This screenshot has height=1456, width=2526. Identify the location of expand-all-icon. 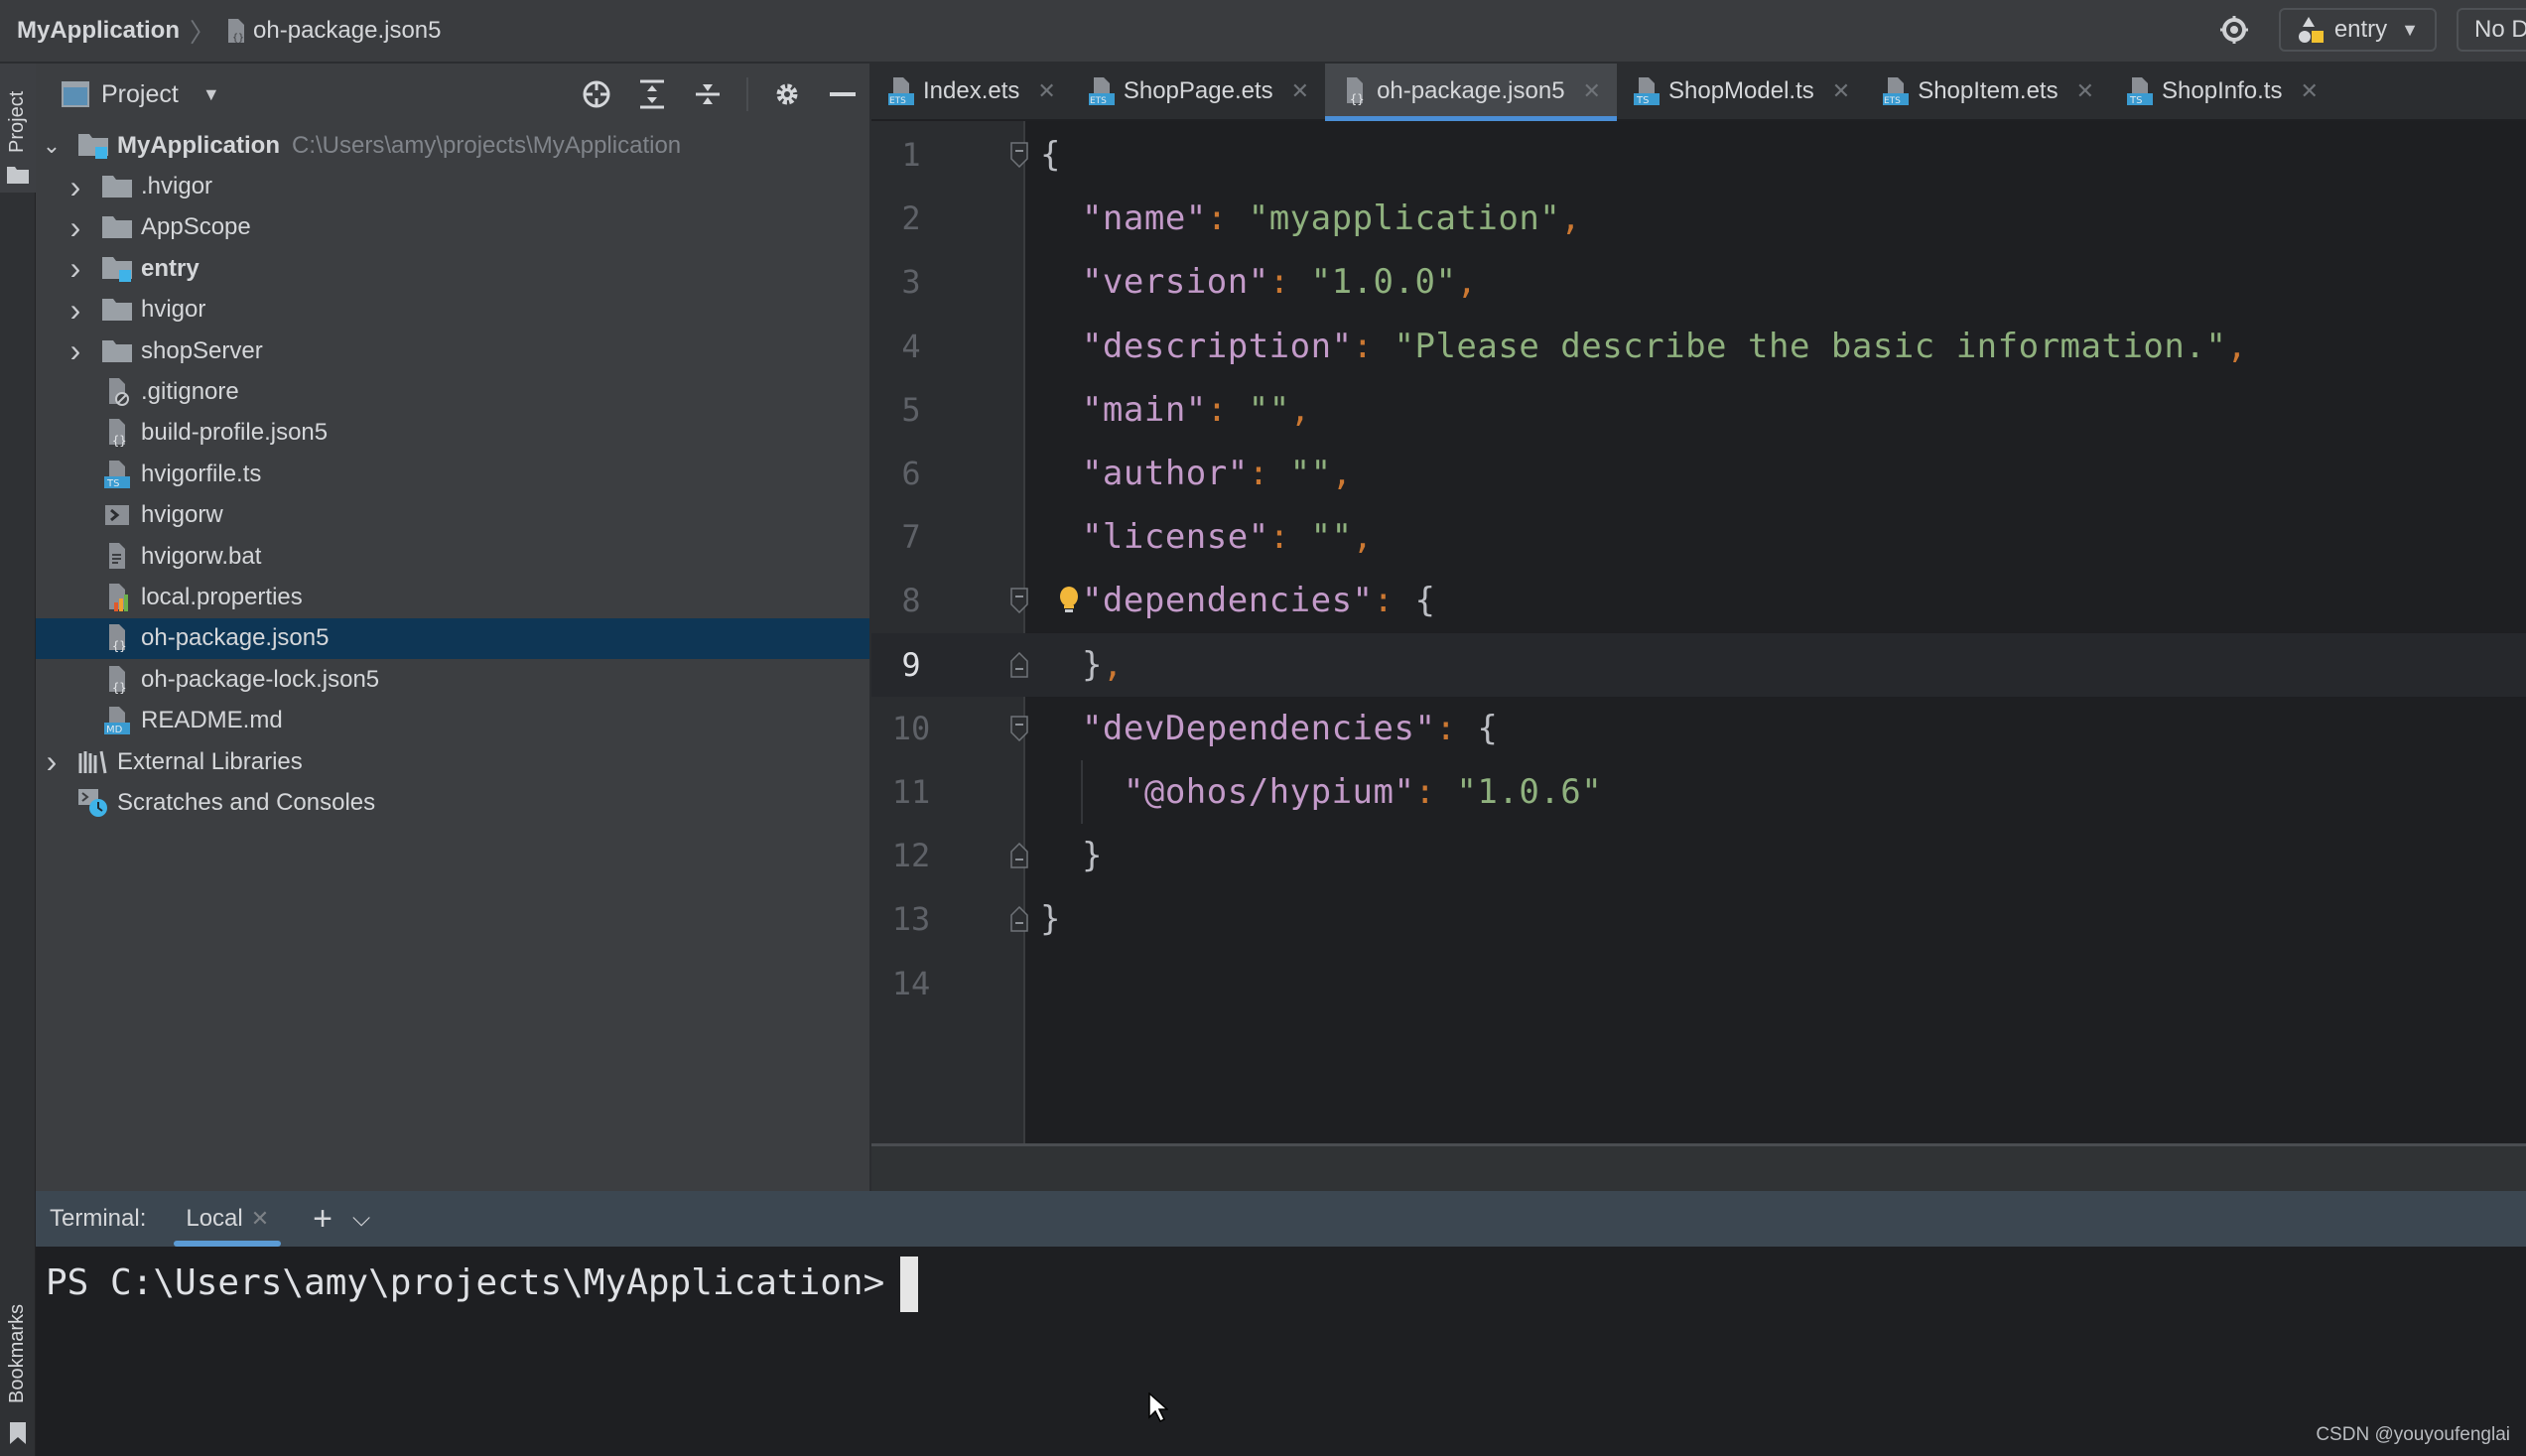
(652, 94).